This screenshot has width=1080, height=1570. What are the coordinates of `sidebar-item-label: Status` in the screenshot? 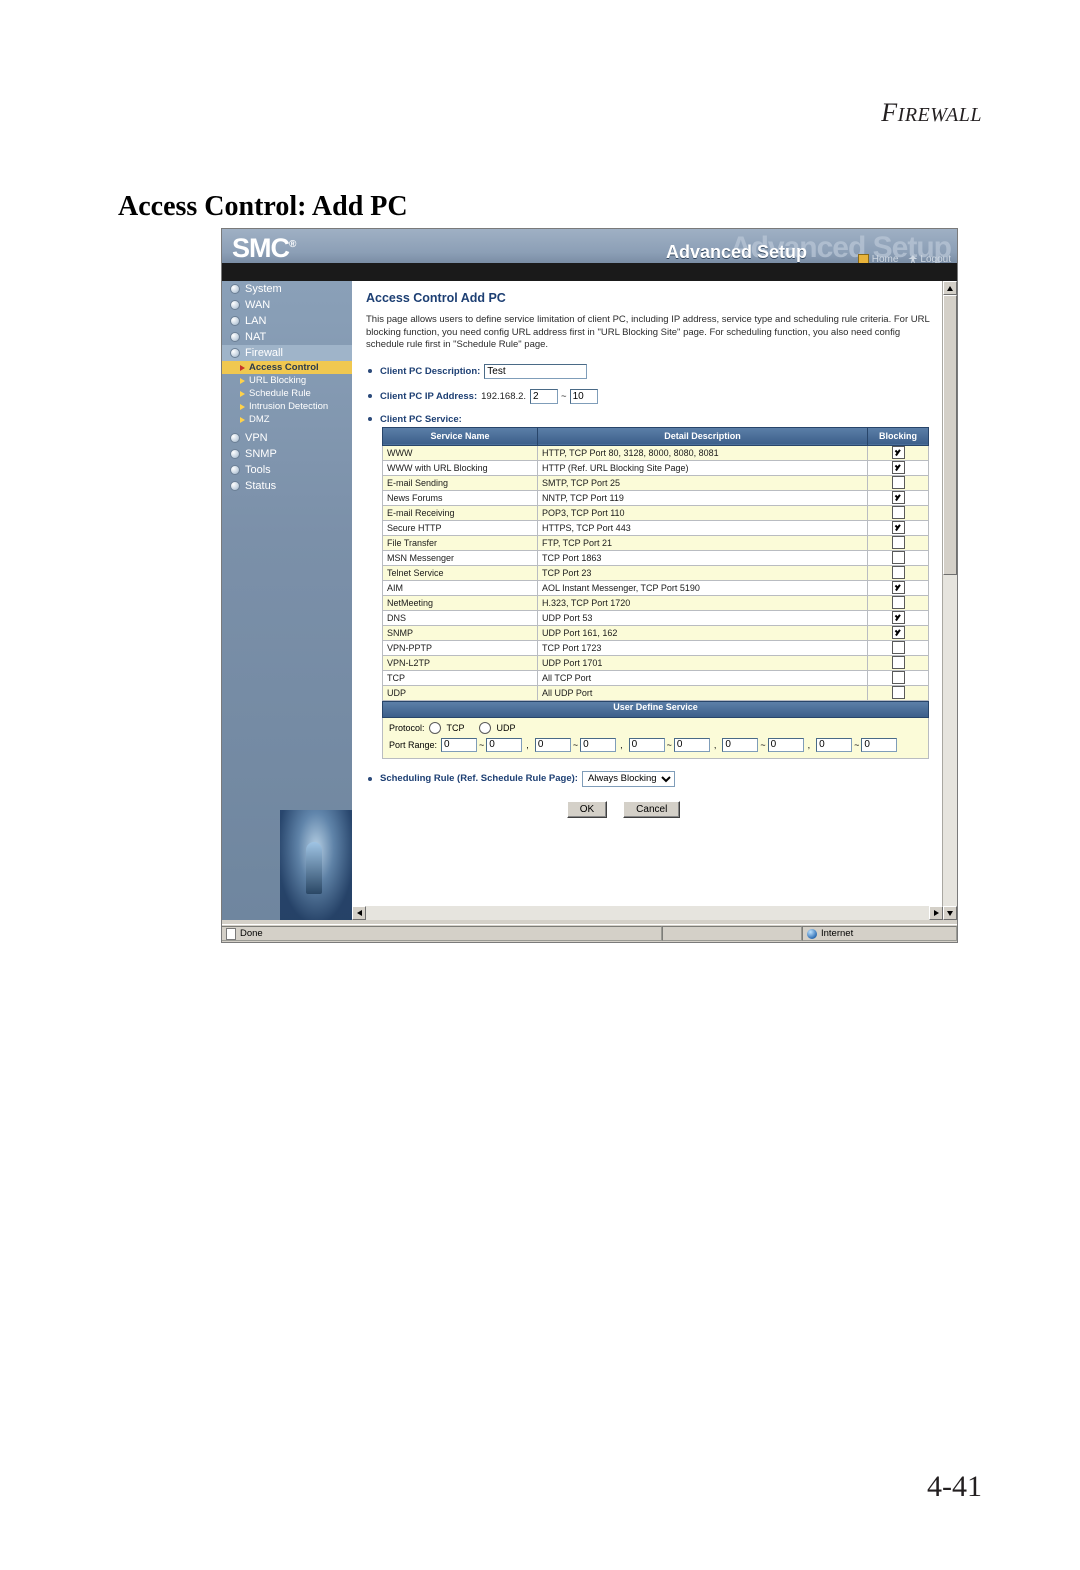 It's located at (261, 486).